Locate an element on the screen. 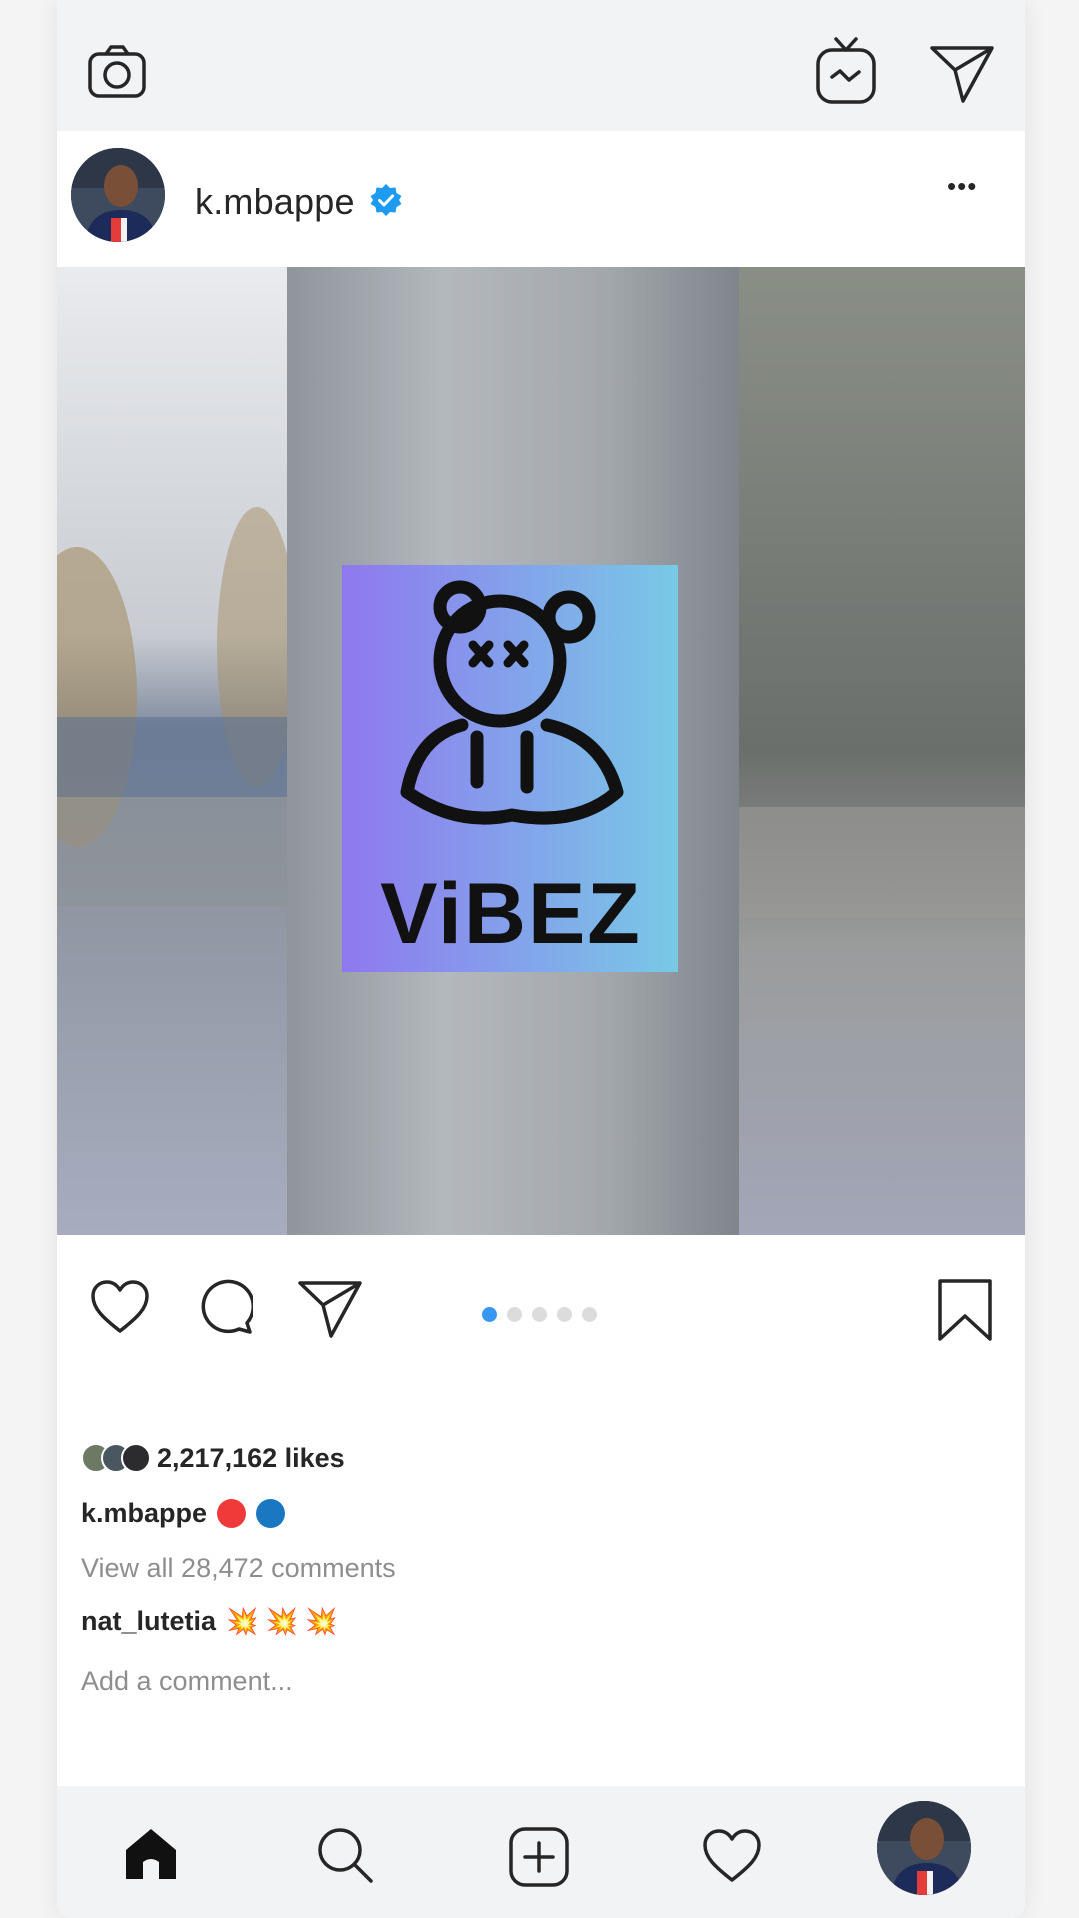  post-author-avatar is located at coordinates (118, 195).